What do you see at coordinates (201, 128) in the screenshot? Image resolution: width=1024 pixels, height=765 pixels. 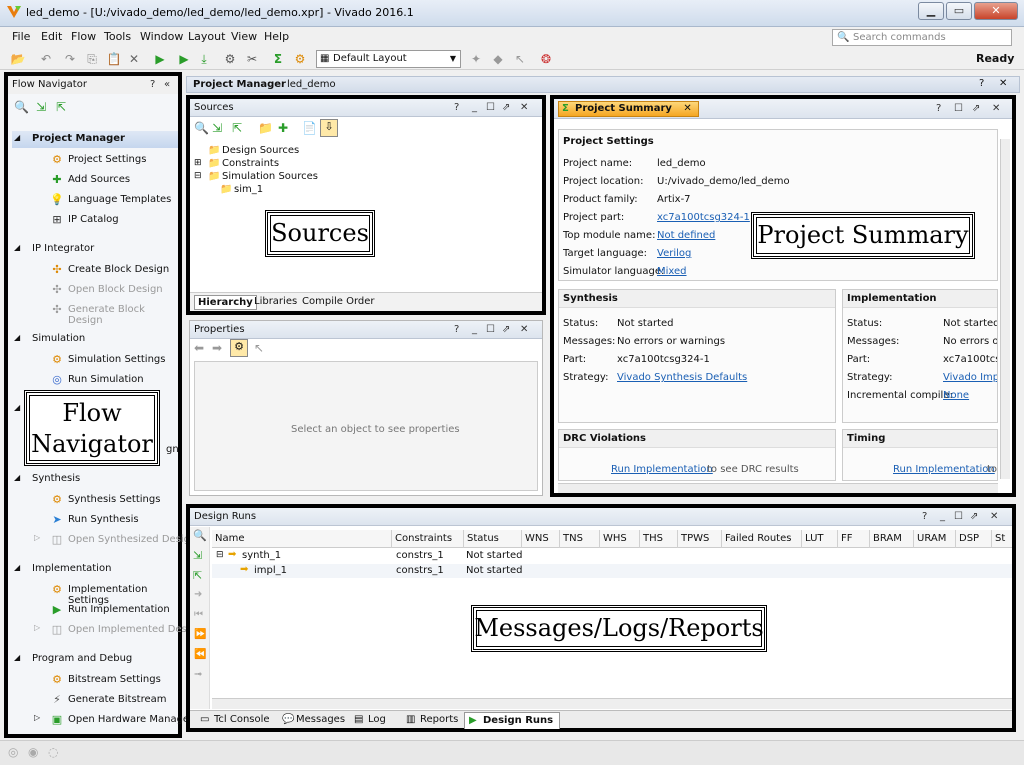 I see `search-icon: 🔍` at bounding box center [201, 128].